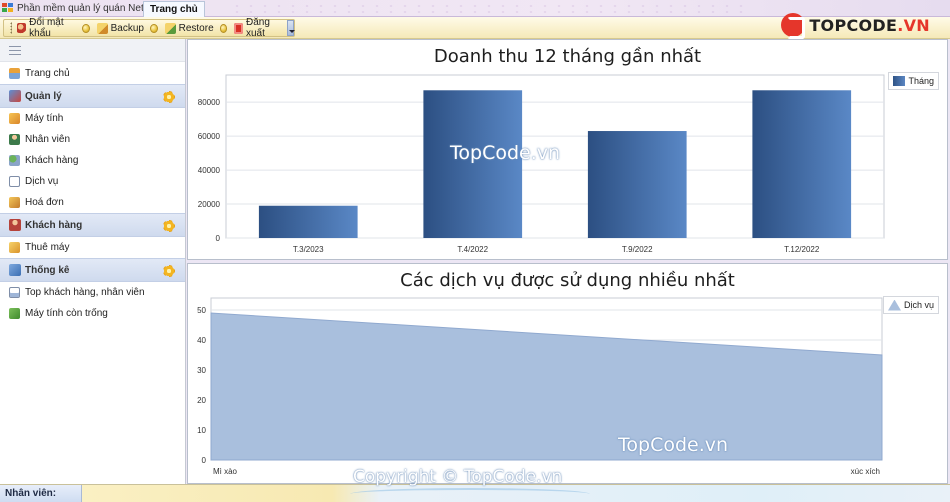  I want to click on sidebar-item-top-customers: Top khách hàng, nhân viên, so click(92, 292).